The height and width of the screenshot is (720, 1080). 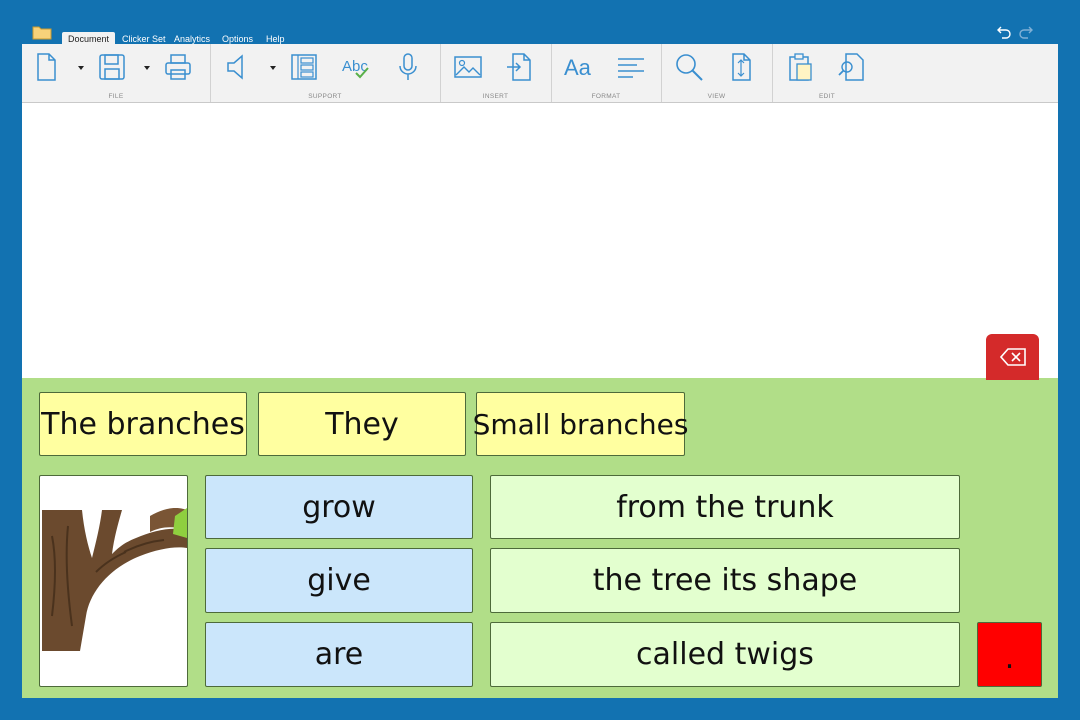 I want to click on group-label-edit: EDIT, so click(x=826, y=96).